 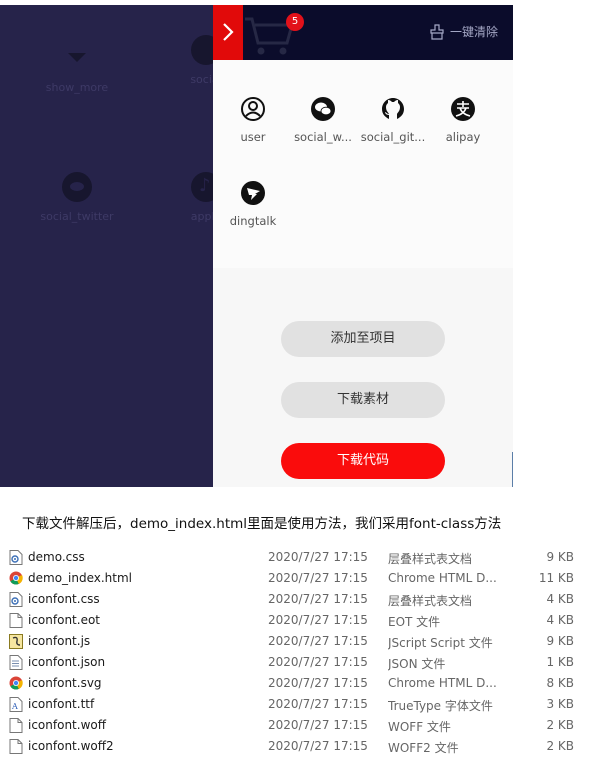 What do you see at coordinates (560, 662) in the screenshot?
I see `file-size: 1 KB` at bounding box center [560, 662].